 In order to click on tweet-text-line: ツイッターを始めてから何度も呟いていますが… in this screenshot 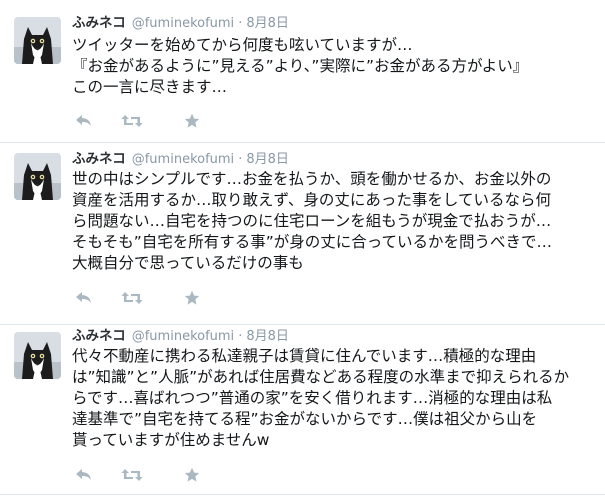, I will do `click(242, 45)`.